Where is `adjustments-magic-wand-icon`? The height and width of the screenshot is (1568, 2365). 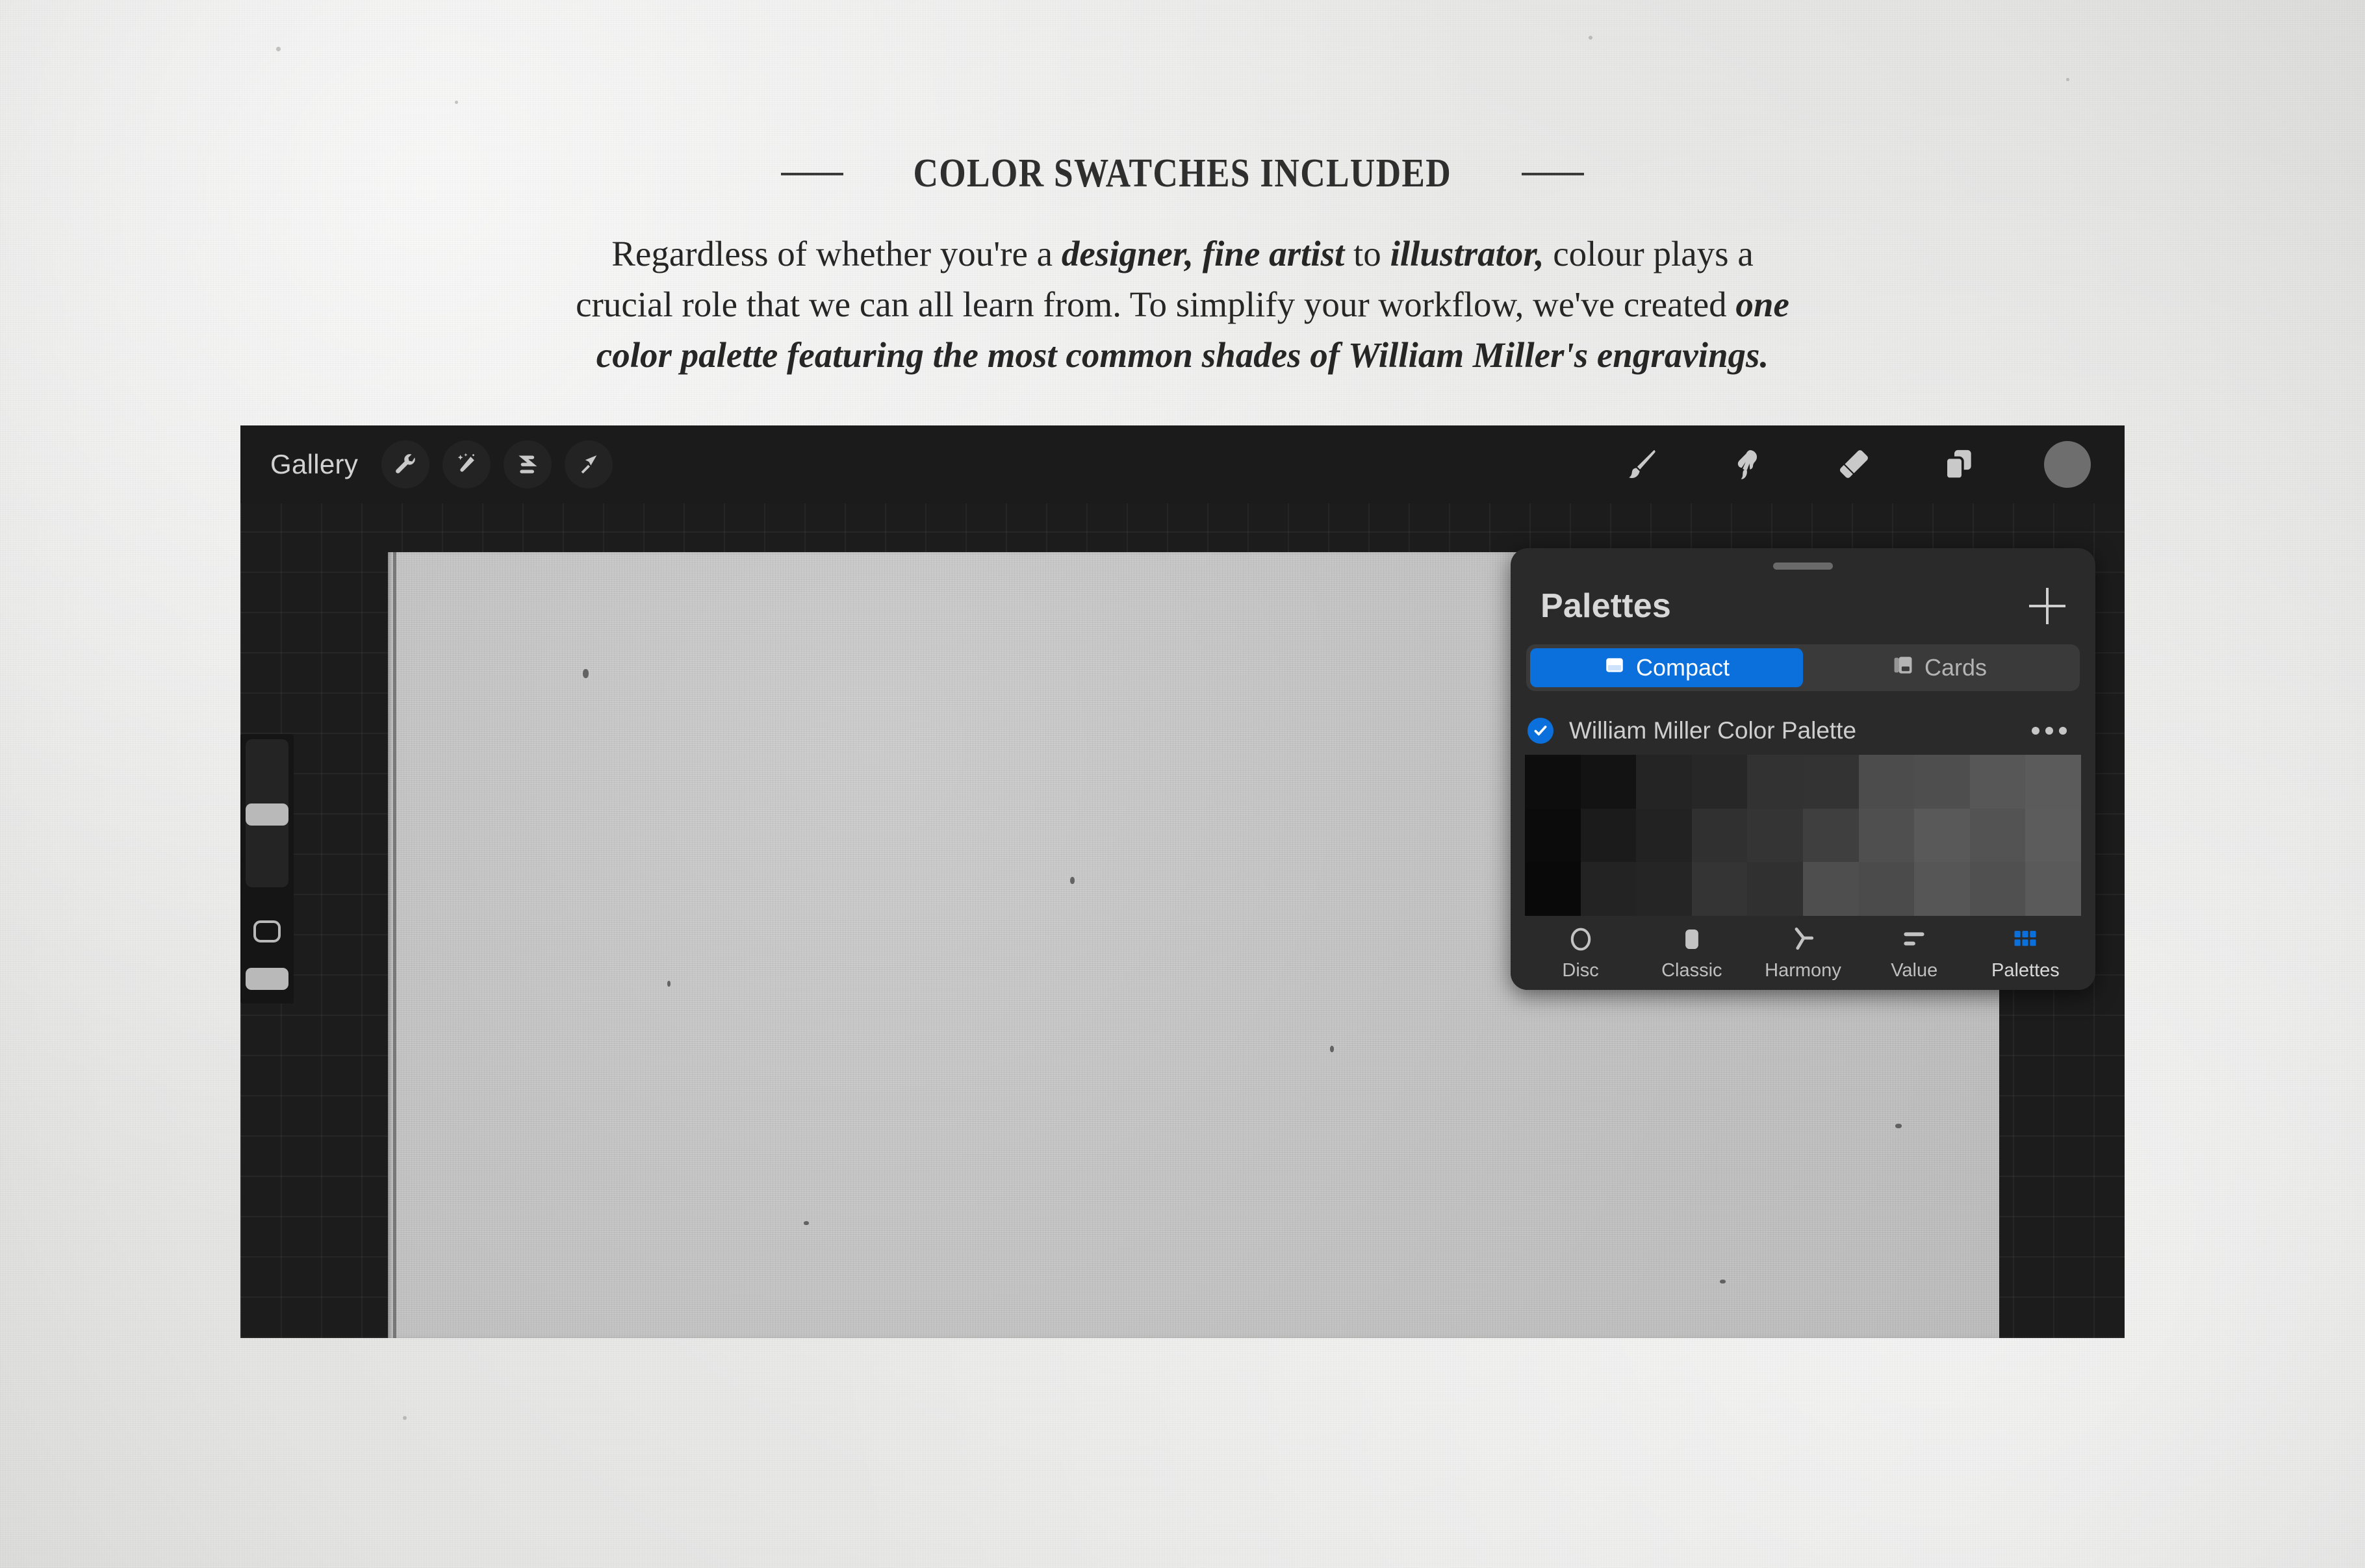
adjustments-magic-wand-icon is located at coordinates (467, 464).